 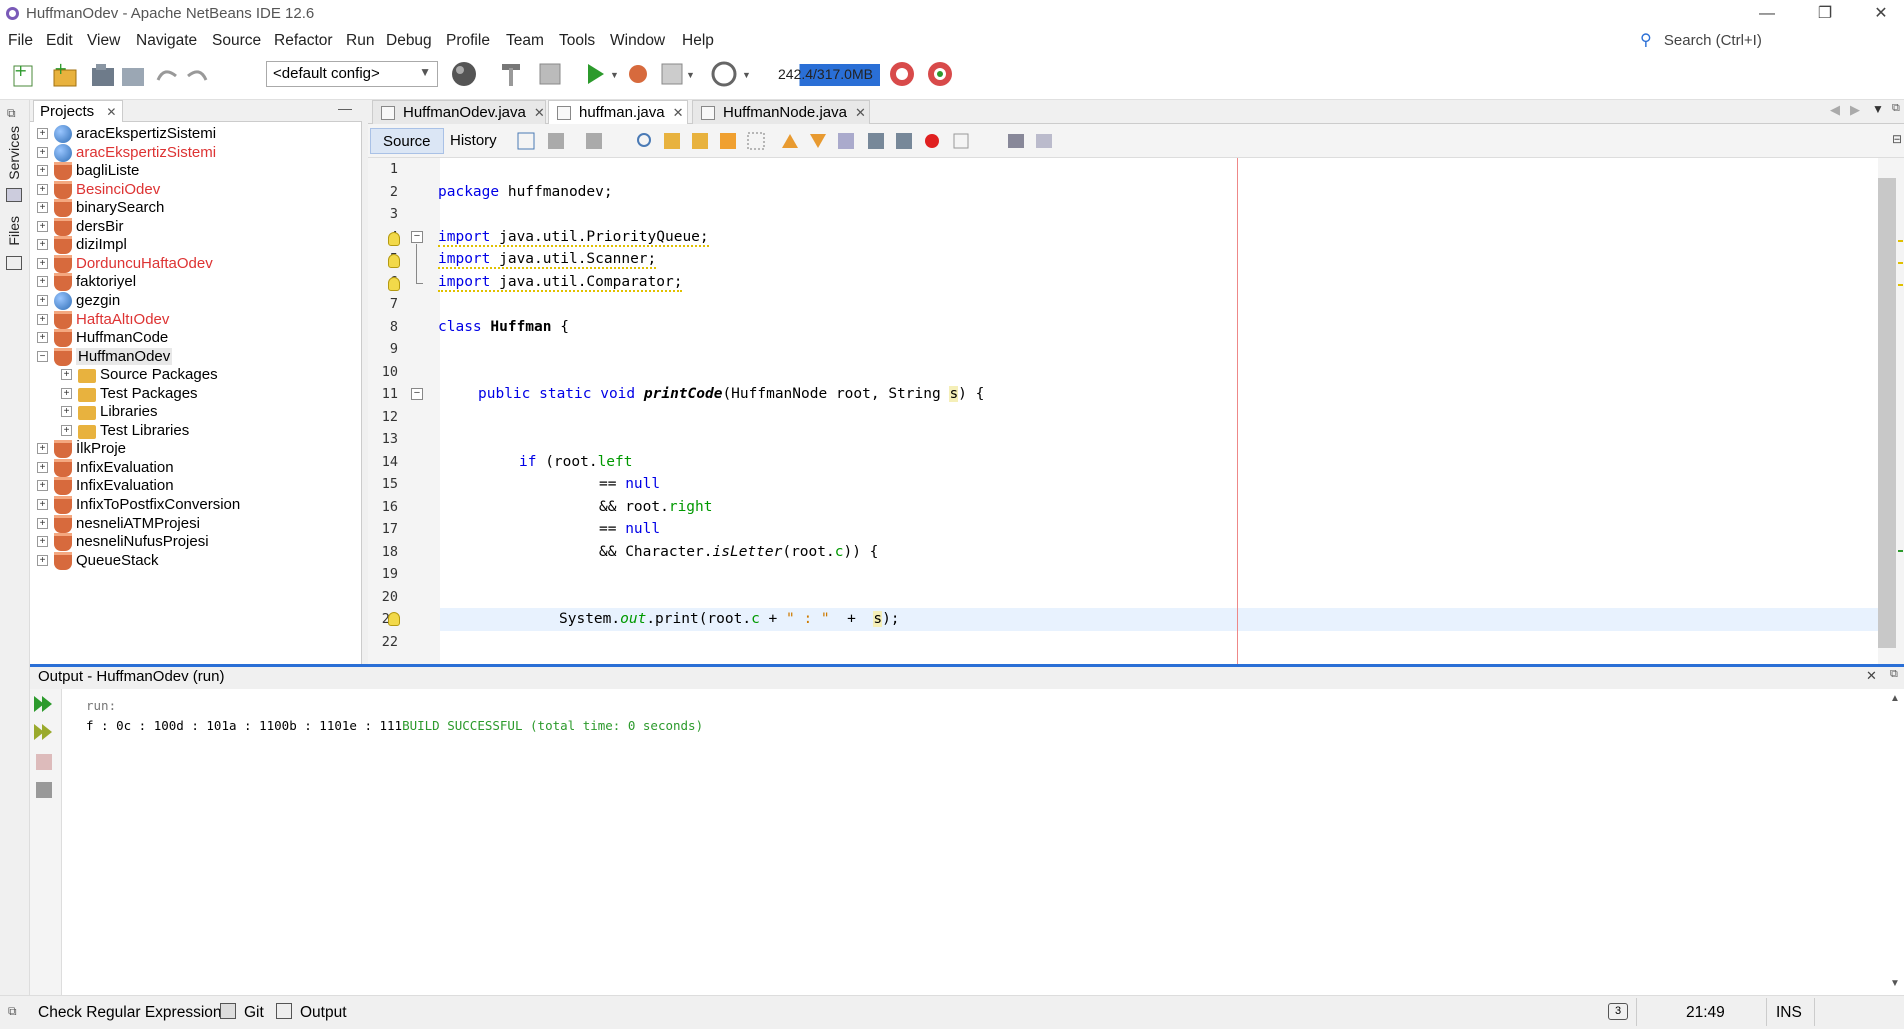 What do you see at coordinates (1855, 110) in the screenshot?
I see `tab-scroll-right-icon: ▶` at bounding box center [1855, 110].